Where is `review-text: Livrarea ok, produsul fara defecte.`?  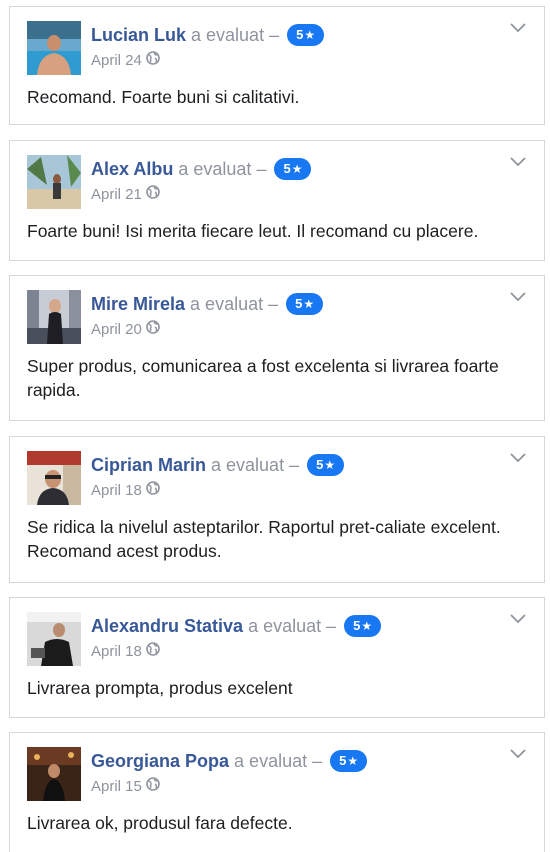
review-text: Livrarea ok, produsul fara defecte. is located at coordinates (160, 823).